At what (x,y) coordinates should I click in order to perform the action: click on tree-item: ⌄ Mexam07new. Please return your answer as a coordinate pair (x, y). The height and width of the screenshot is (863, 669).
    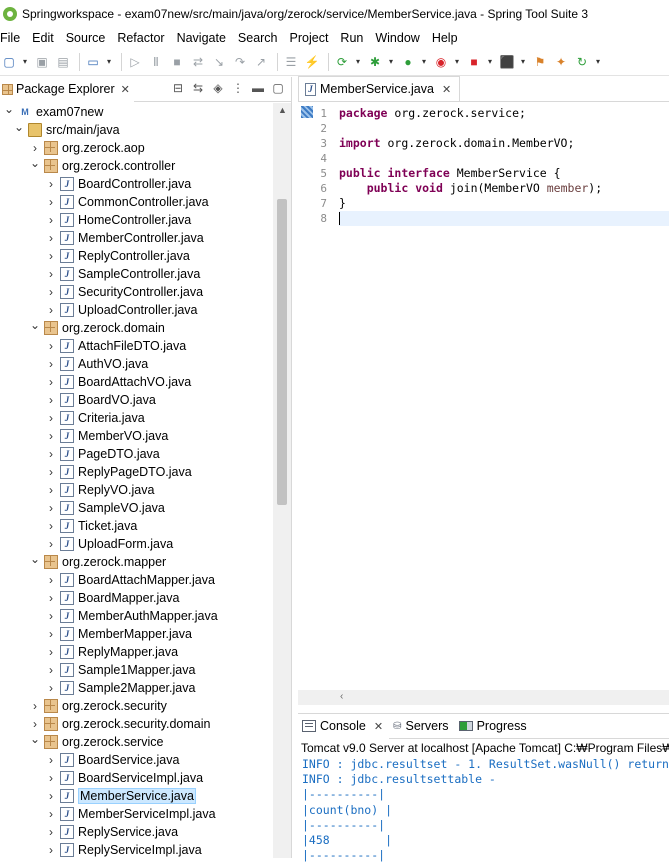
    Looking at the image, I should click on (137, 112).